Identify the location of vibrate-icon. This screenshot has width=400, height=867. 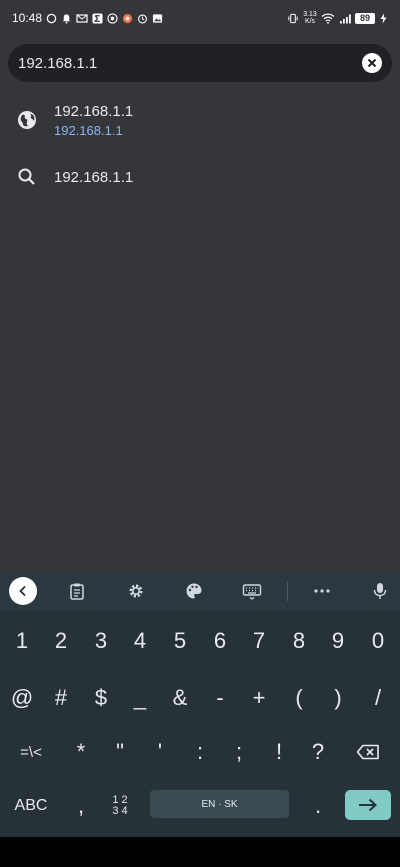
(293, 18).